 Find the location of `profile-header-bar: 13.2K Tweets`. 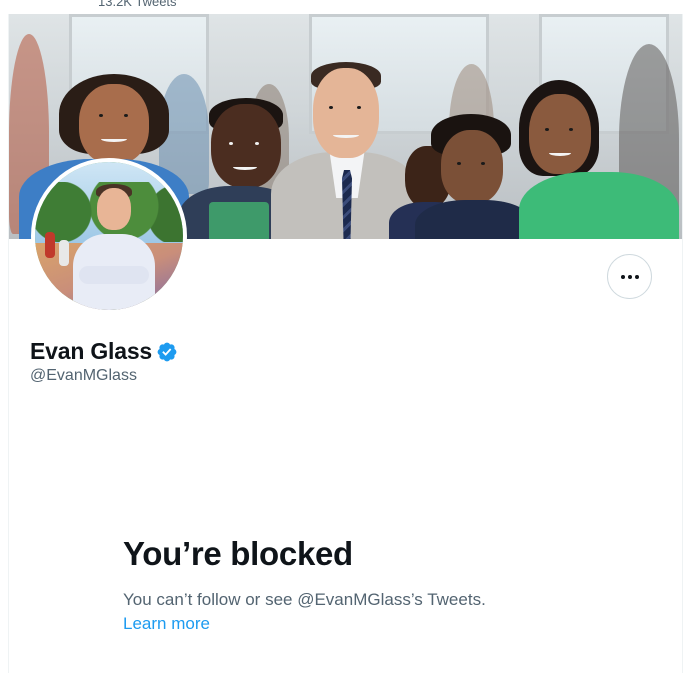

profile-header-bar: 13.2K Tweets is located at coordinates (345, 7).